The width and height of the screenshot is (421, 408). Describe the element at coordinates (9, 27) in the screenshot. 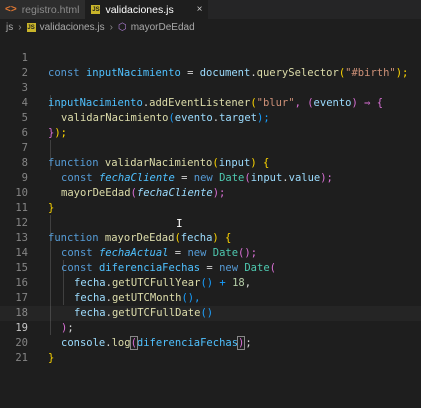

I see `breadcrumb-folder: js` at that location.